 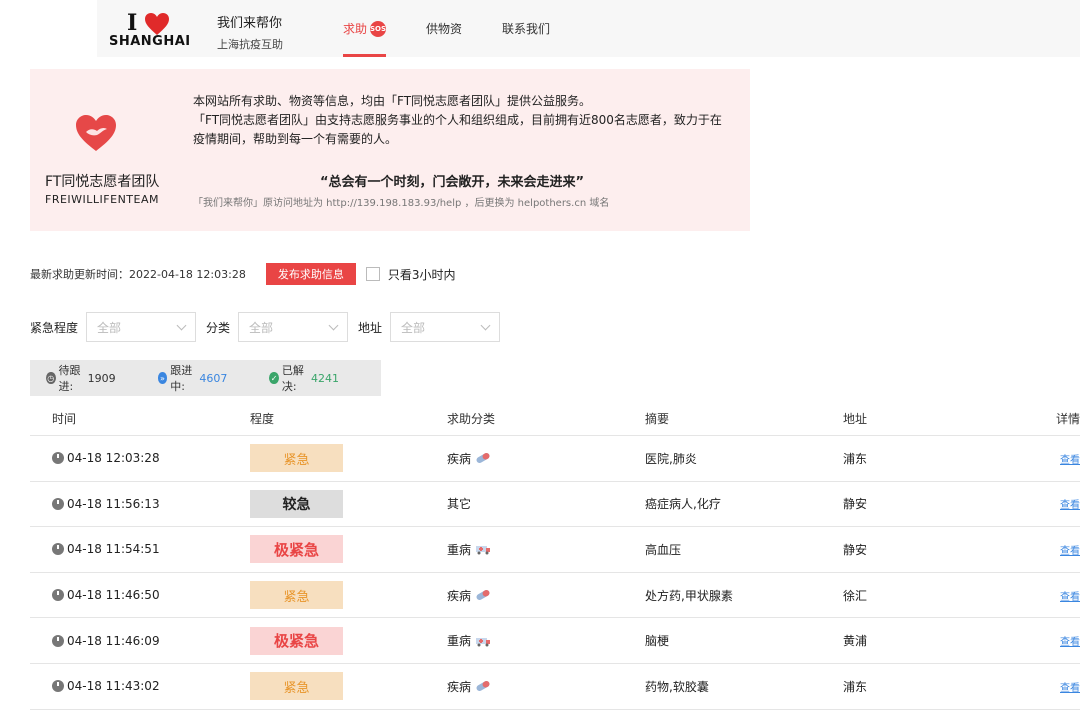 What do you see at coordinates (422, 274) in the screenshot?
I see `recent-only-label: 只看3小时内` at bounding box center [422, 274].